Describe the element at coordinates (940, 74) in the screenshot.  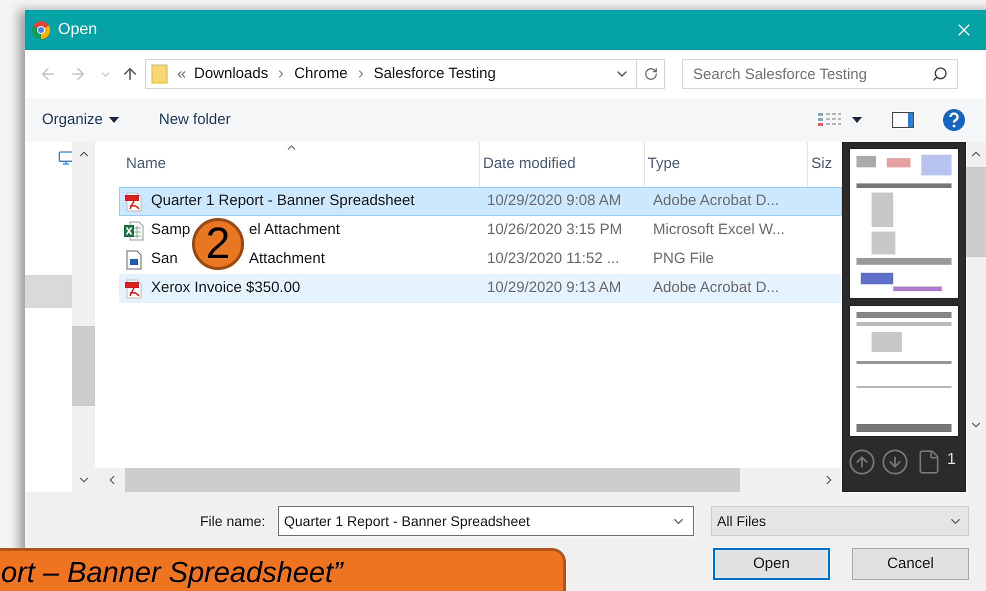
I see `search-icon` at that location.